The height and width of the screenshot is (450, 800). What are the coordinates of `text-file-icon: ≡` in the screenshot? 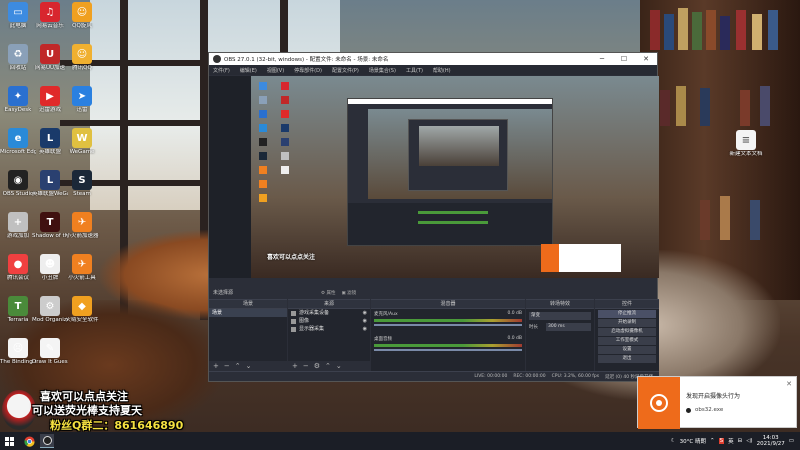 It's located at (746, 140).